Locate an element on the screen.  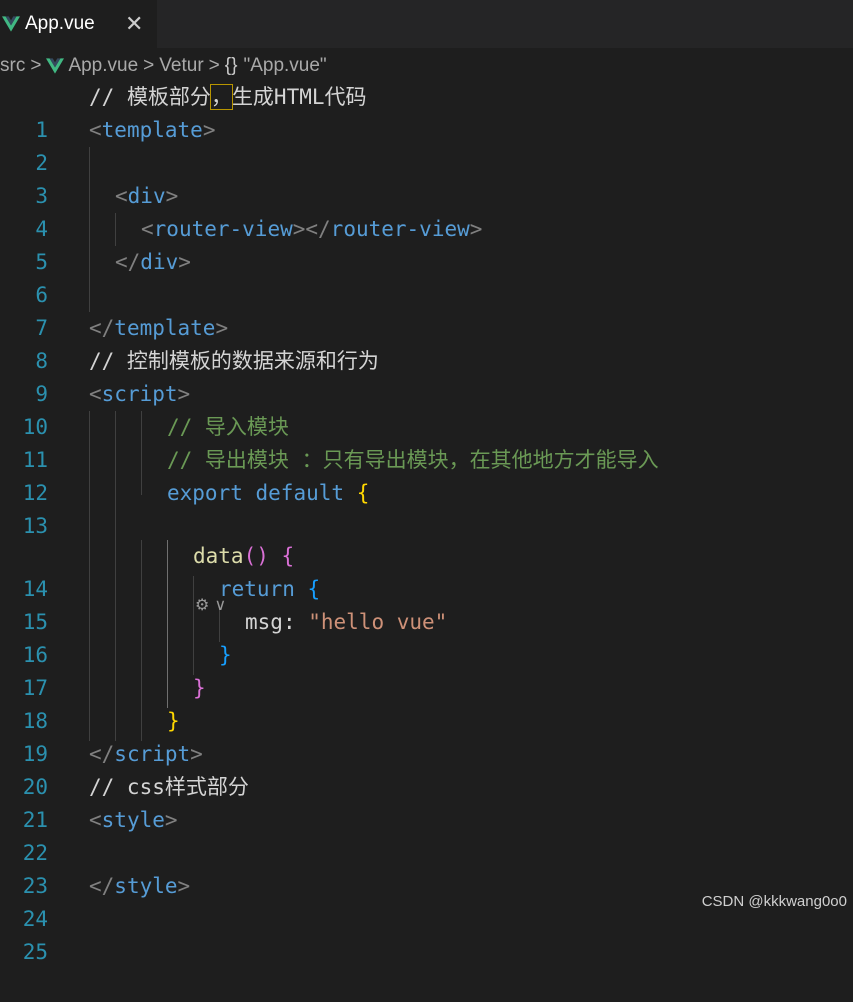
tag-name: router-view is located at coordinates (400, 229).